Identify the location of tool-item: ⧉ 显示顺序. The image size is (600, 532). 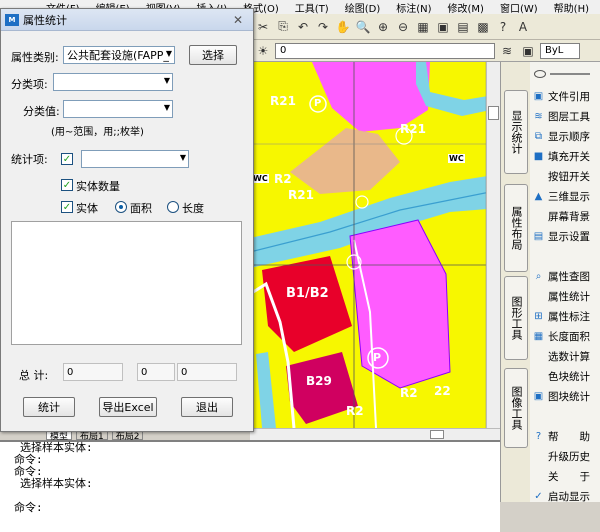
(565, 136).